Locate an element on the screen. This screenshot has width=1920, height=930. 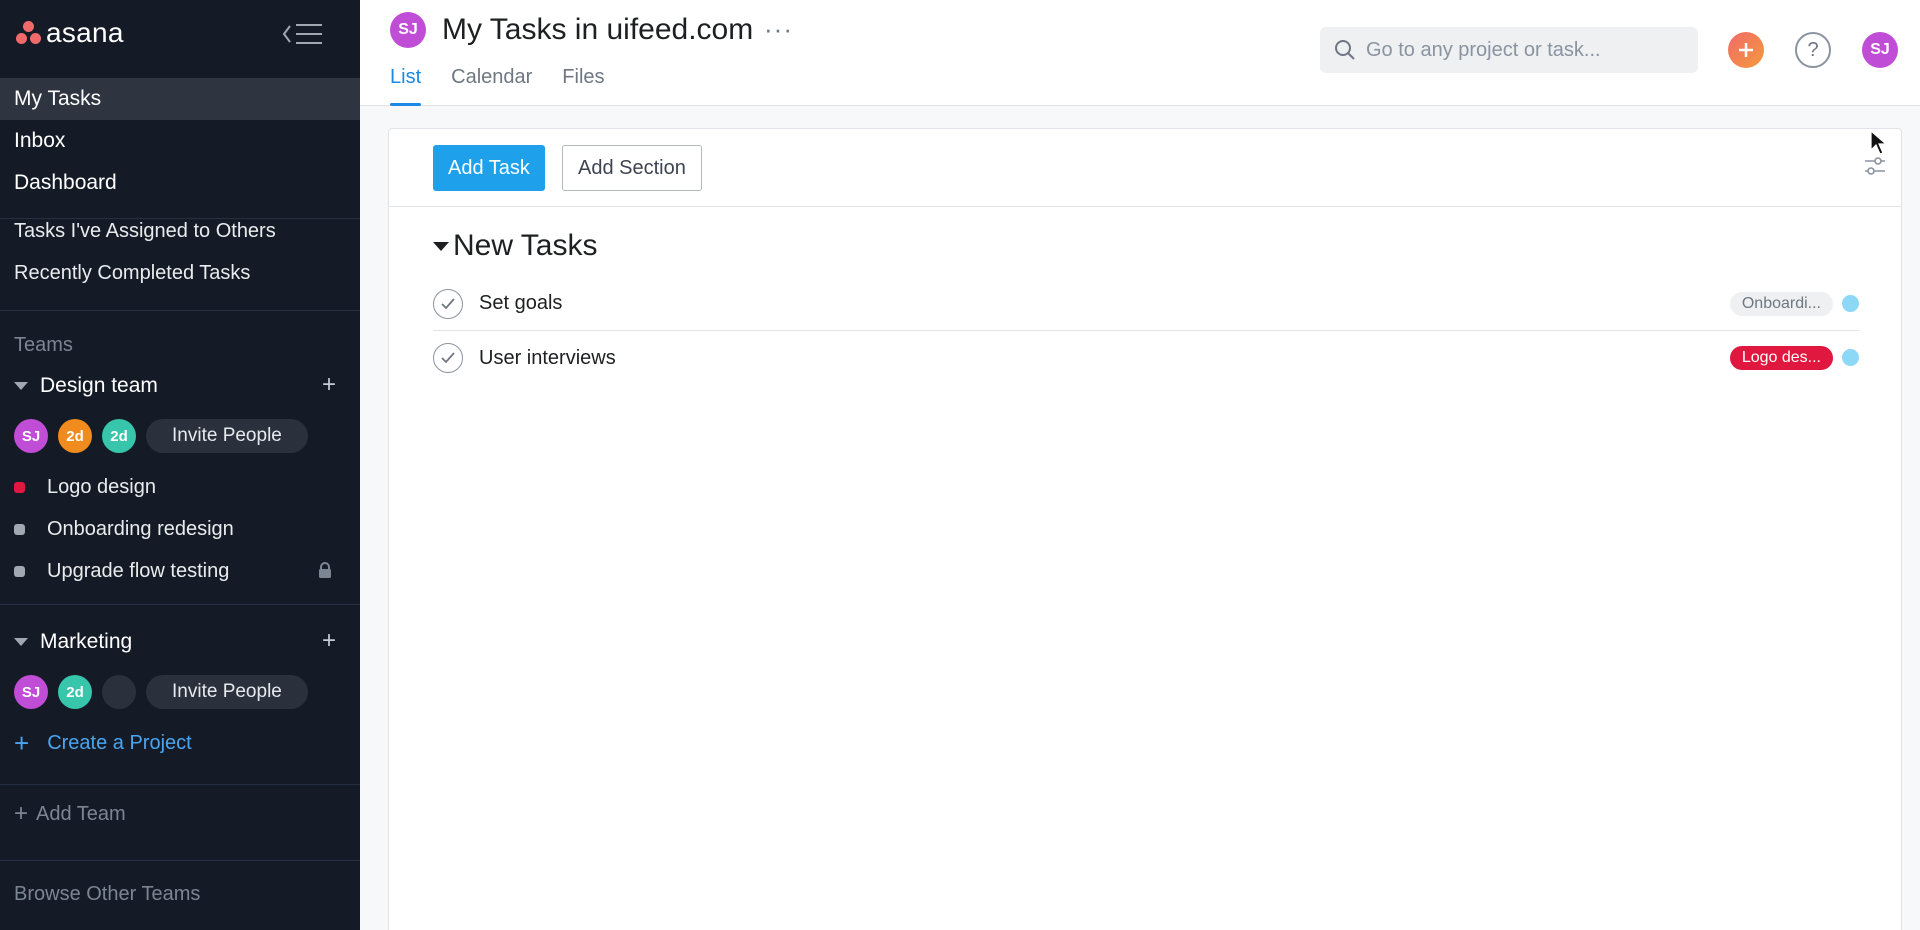
add-section-button: Add Section is located at coordinates (632, 168).